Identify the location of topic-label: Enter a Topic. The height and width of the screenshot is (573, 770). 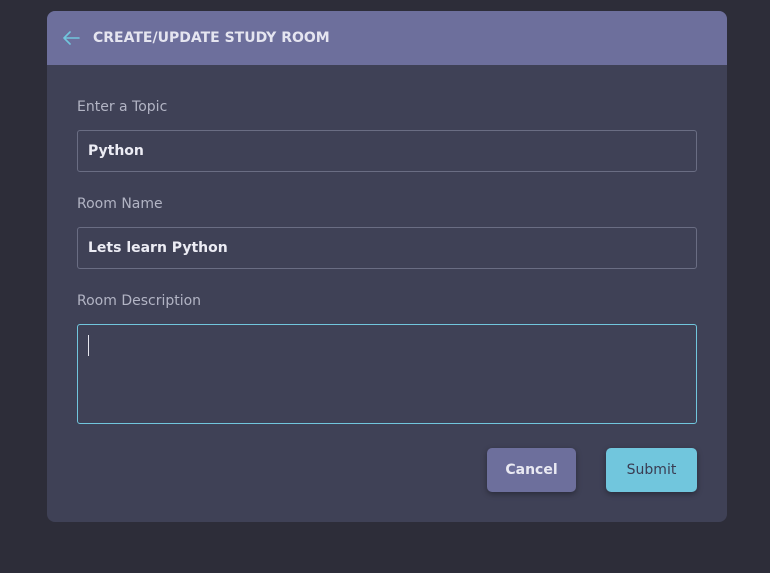
(122, 107).